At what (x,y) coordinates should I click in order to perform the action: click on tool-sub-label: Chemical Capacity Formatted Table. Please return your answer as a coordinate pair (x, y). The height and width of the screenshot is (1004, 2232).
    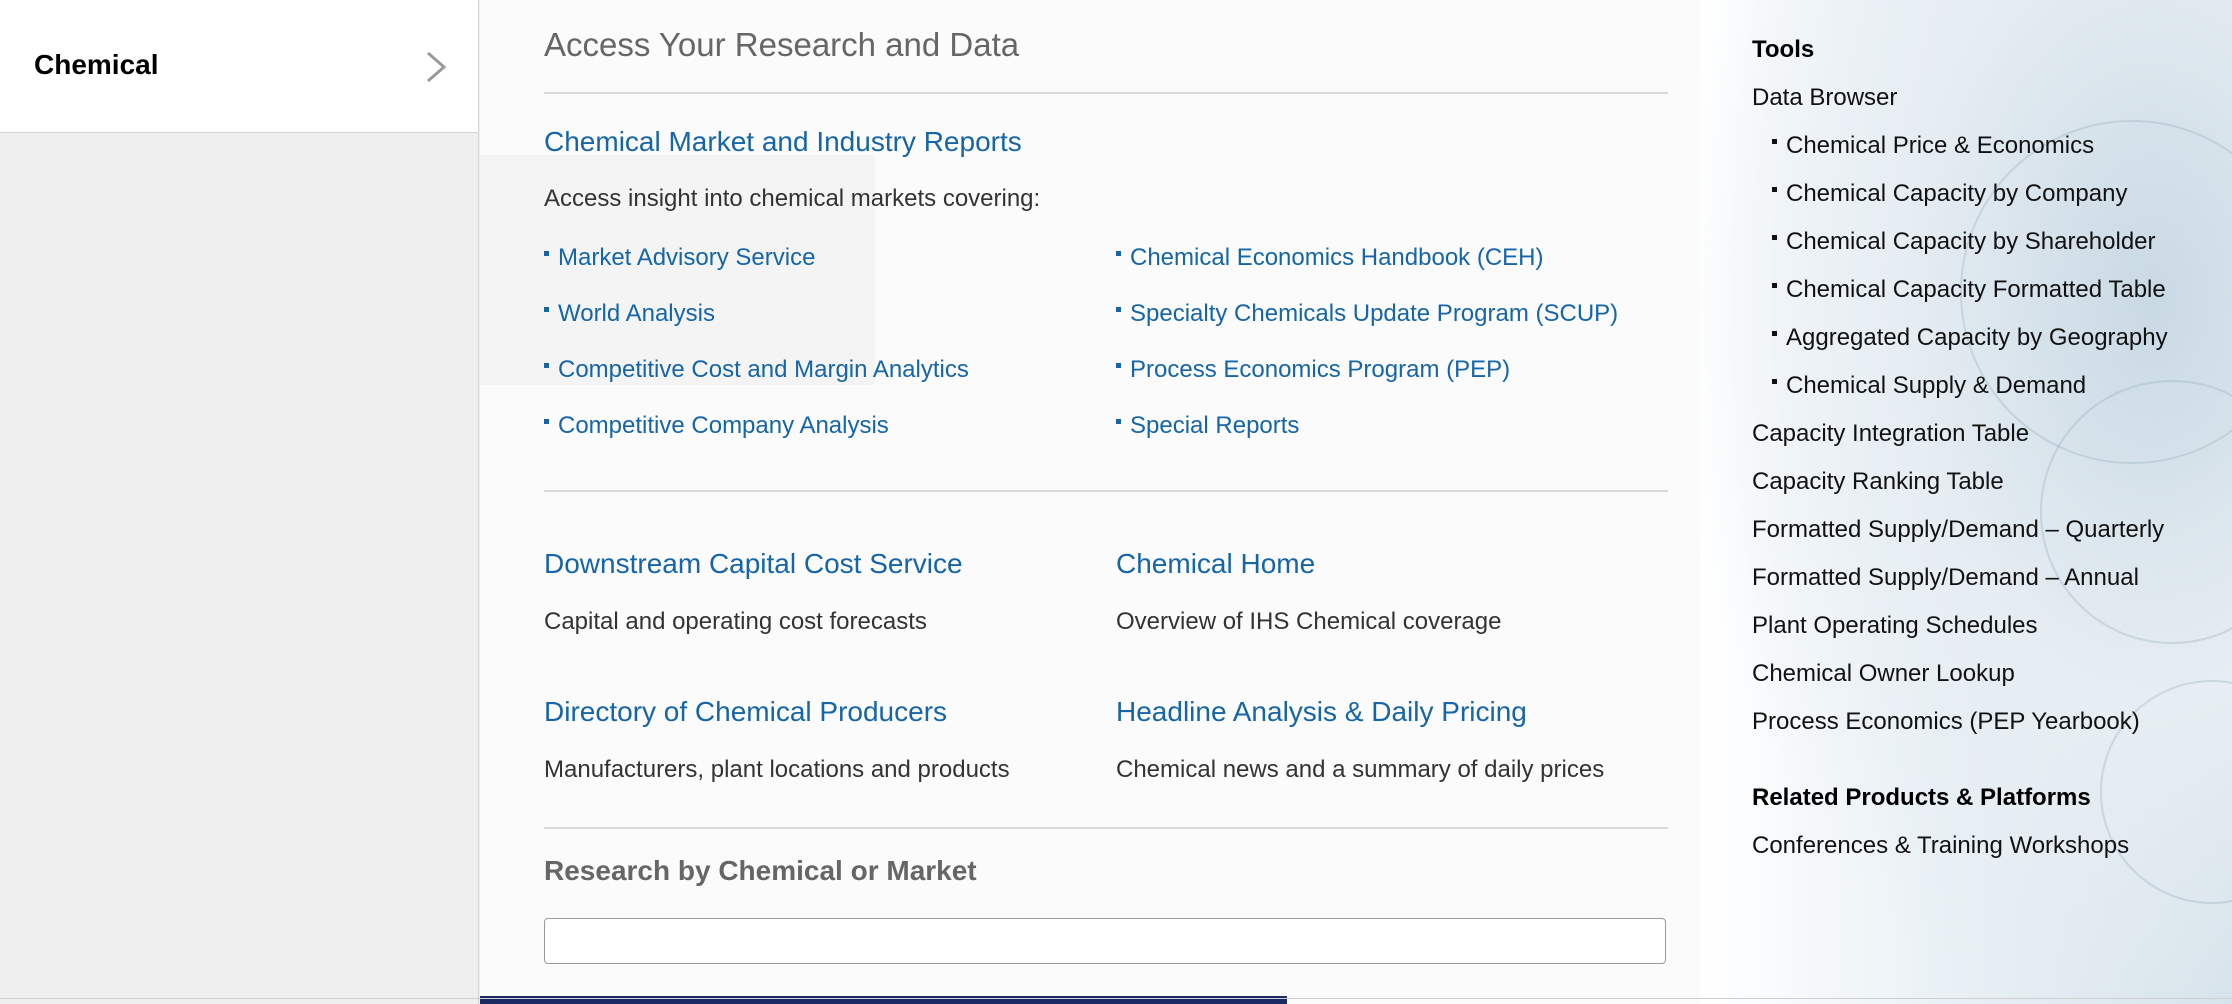
    Looking at the image, I should click on (1976, 289).